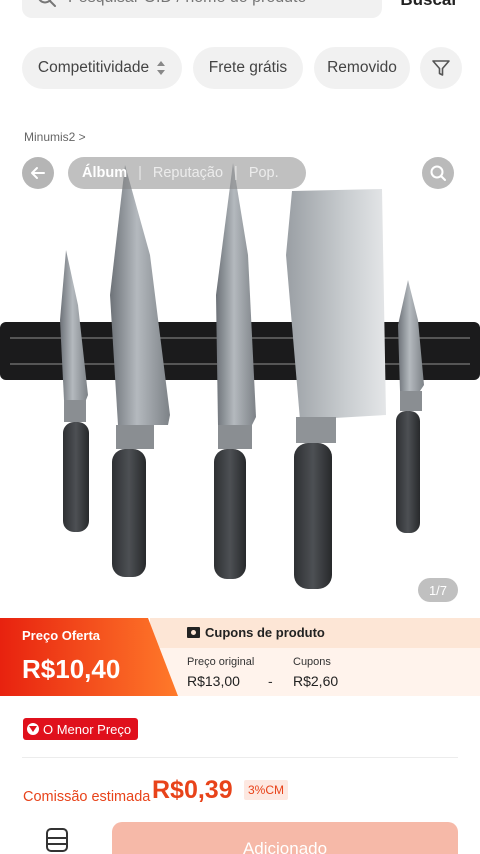 The height and width of the screenshot is (854, 480). What do you see at coordinates (285, 838) in the screenshot?
I see `added-button: Adicionado` at bounding box center [285, 838].